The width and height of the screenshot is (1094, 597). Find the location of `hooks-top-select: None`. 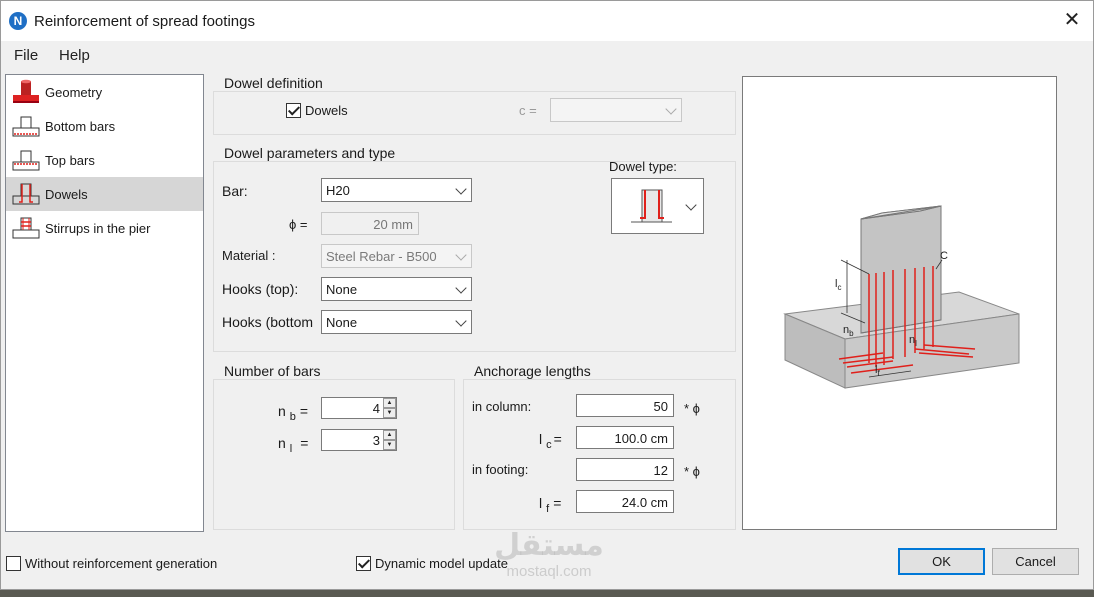

hooks-top-select: None is located at coordinates (396, 289).